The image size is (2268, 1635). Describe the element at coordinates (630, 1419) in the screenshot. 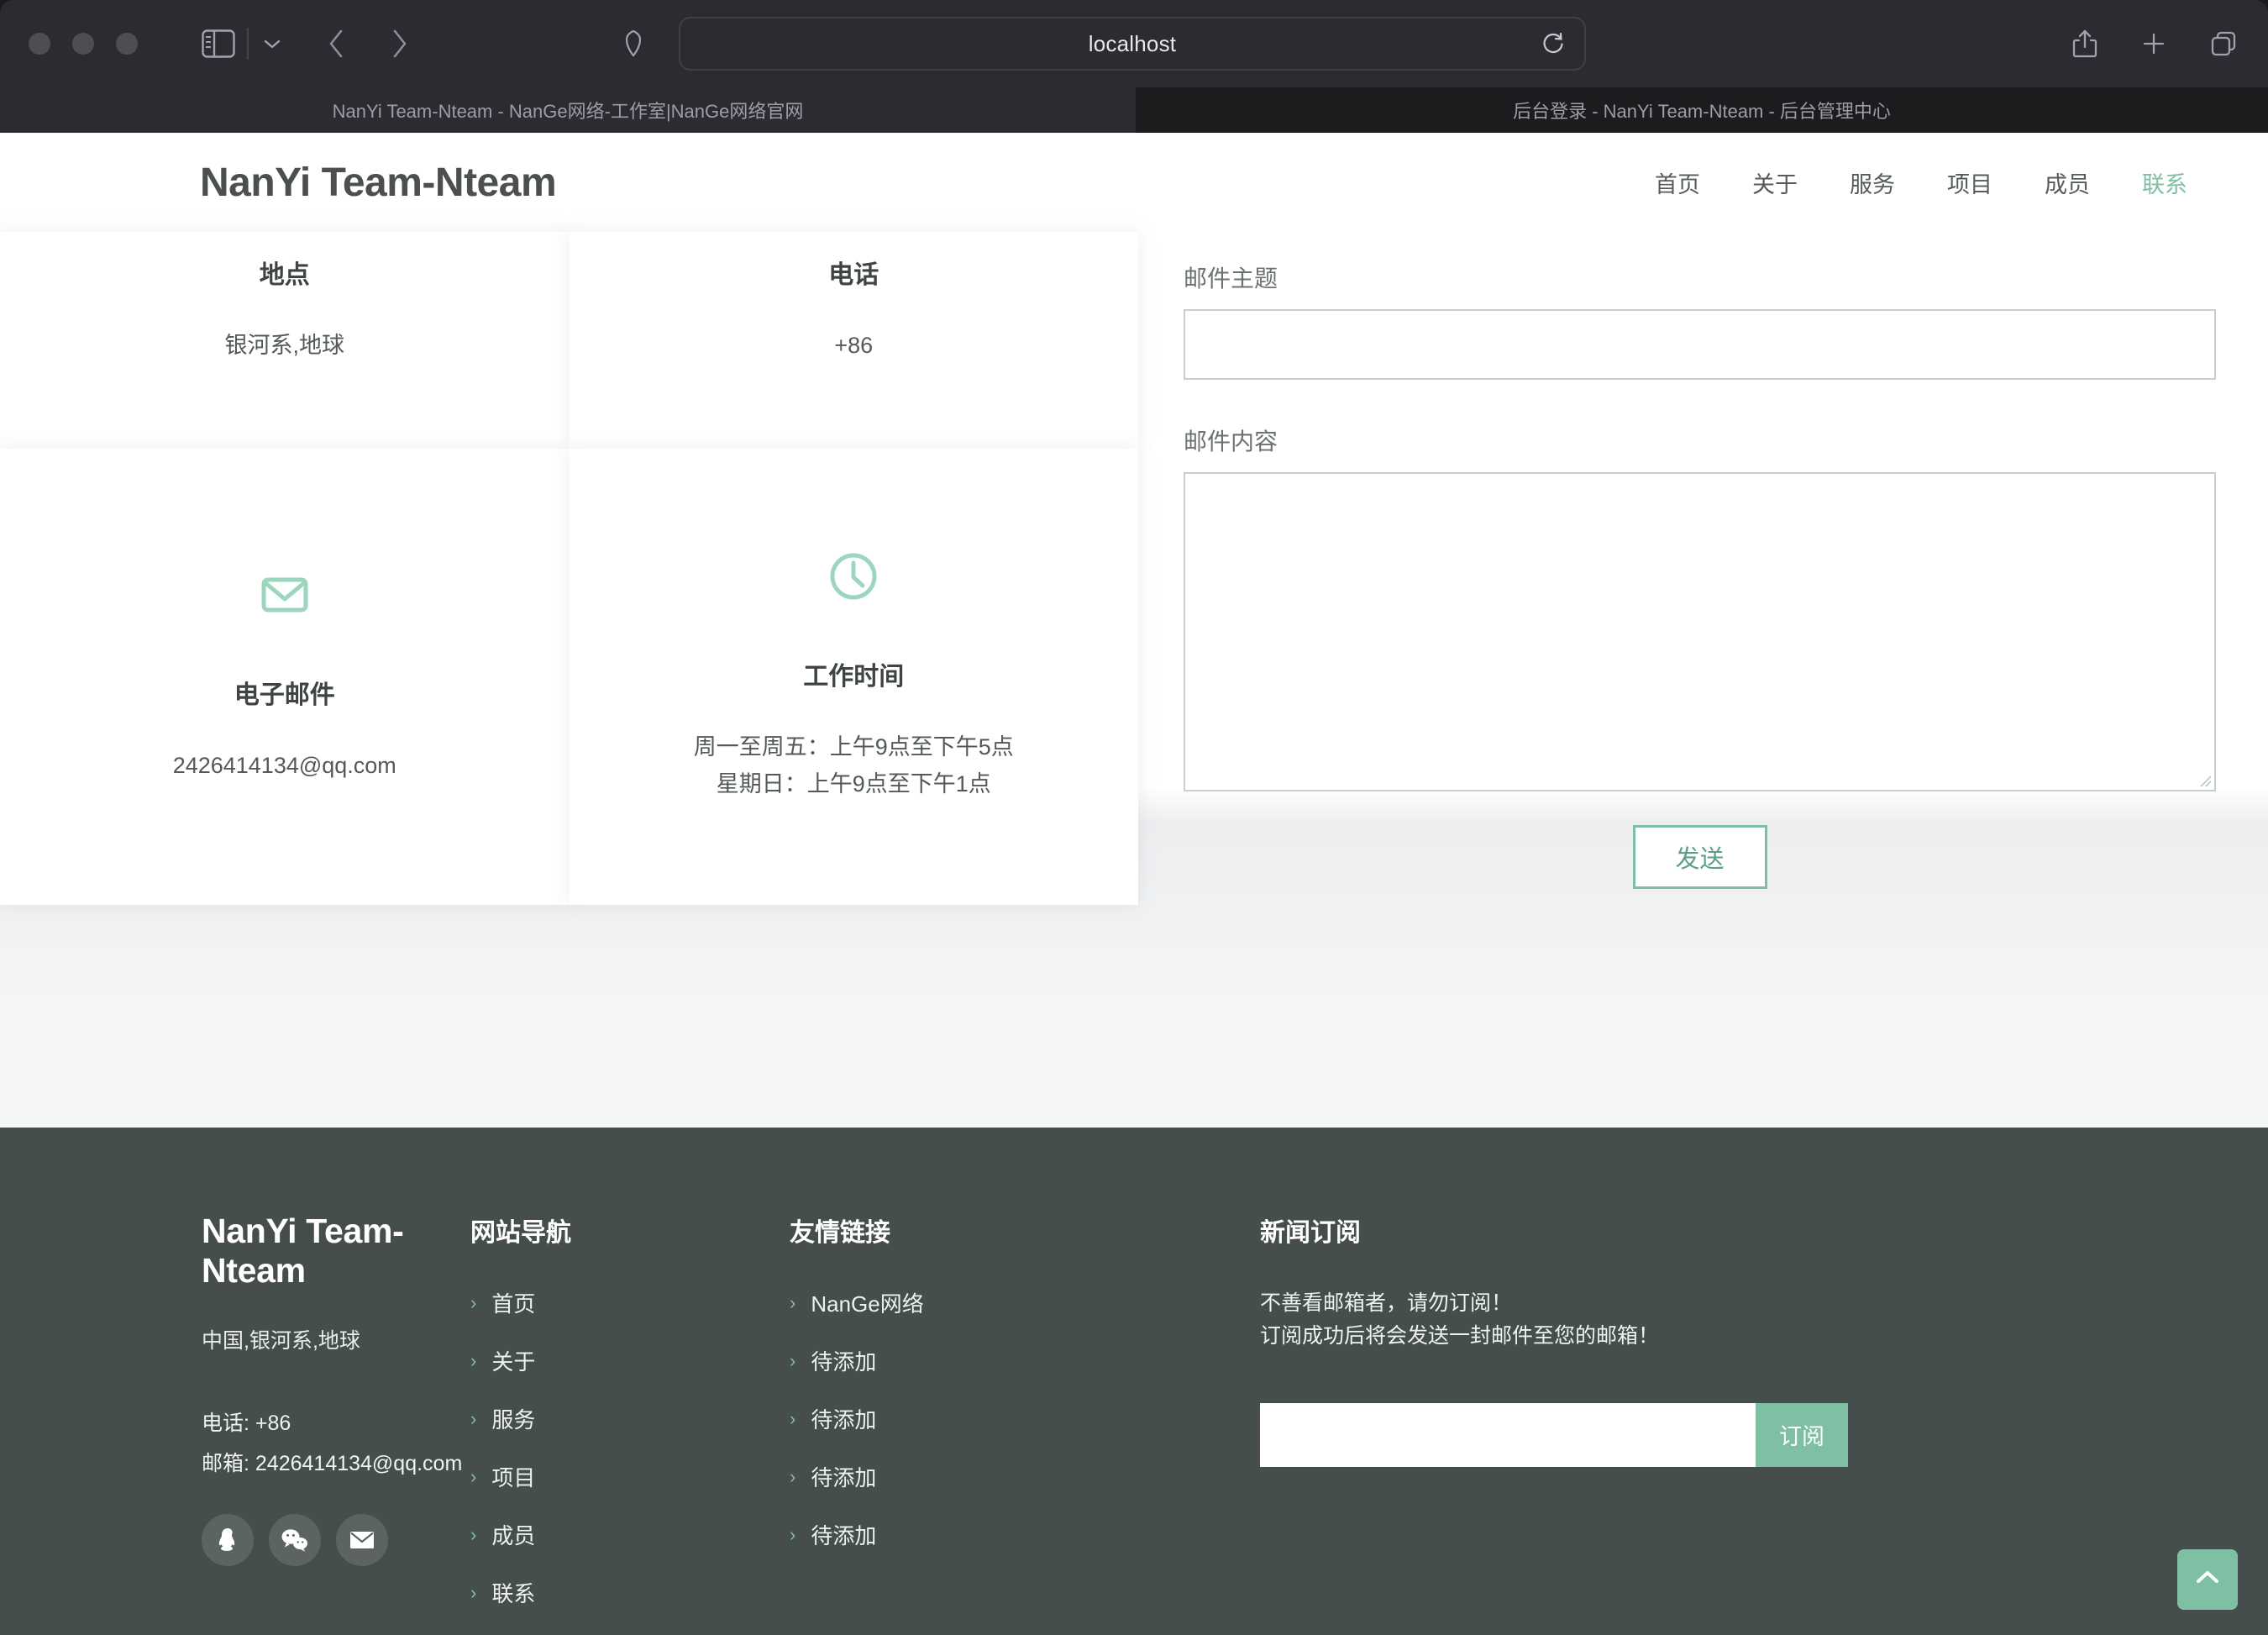

I see `list-item: › 服务` at that location.